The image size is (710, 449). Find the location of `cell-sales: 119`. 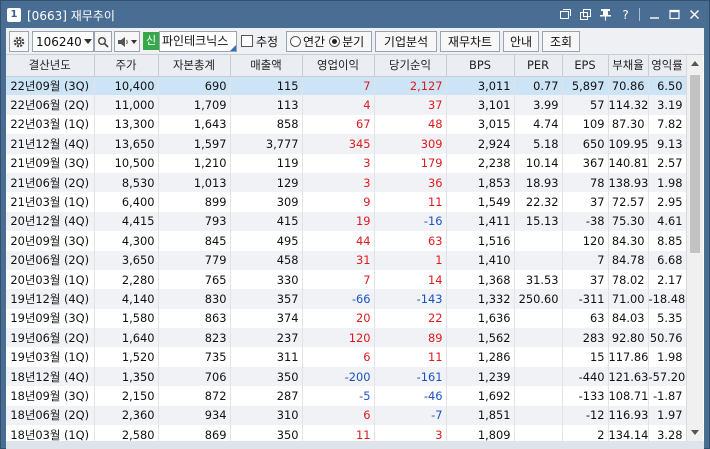

cell-sales: 119 is located at coordinates (266, 163).